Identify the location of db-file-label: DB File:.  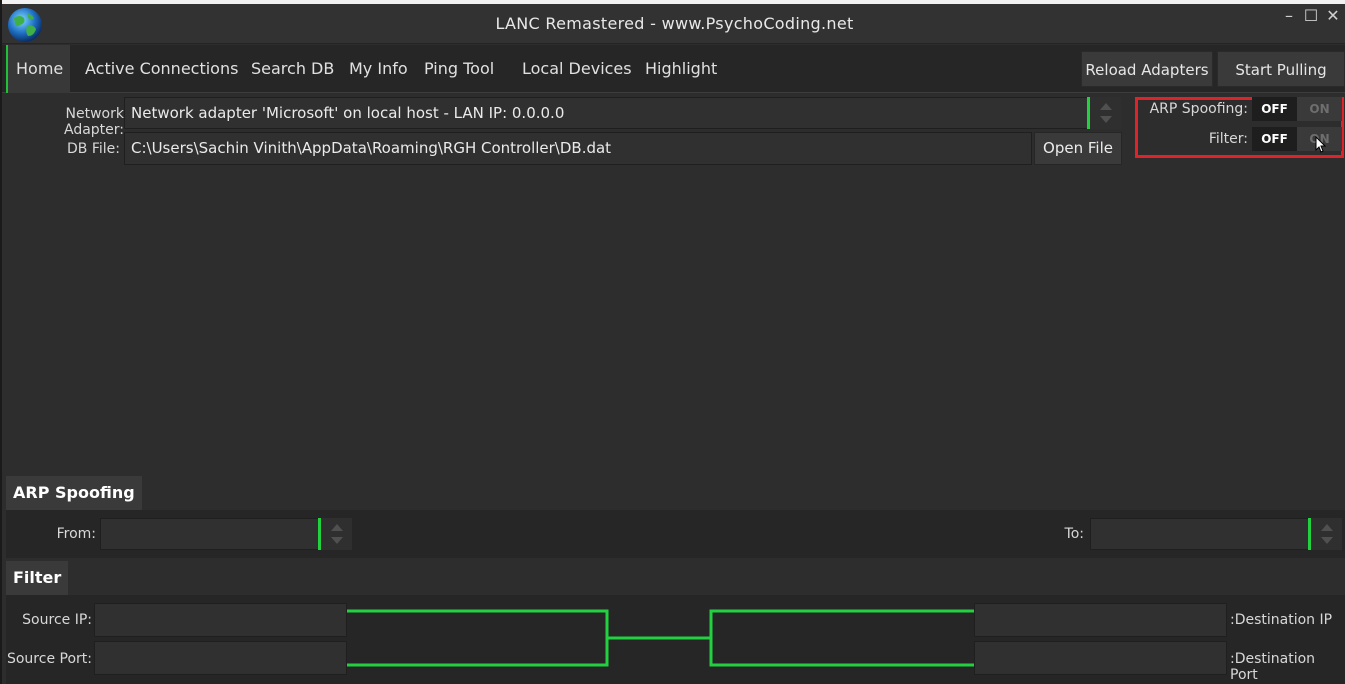
(93, 149).